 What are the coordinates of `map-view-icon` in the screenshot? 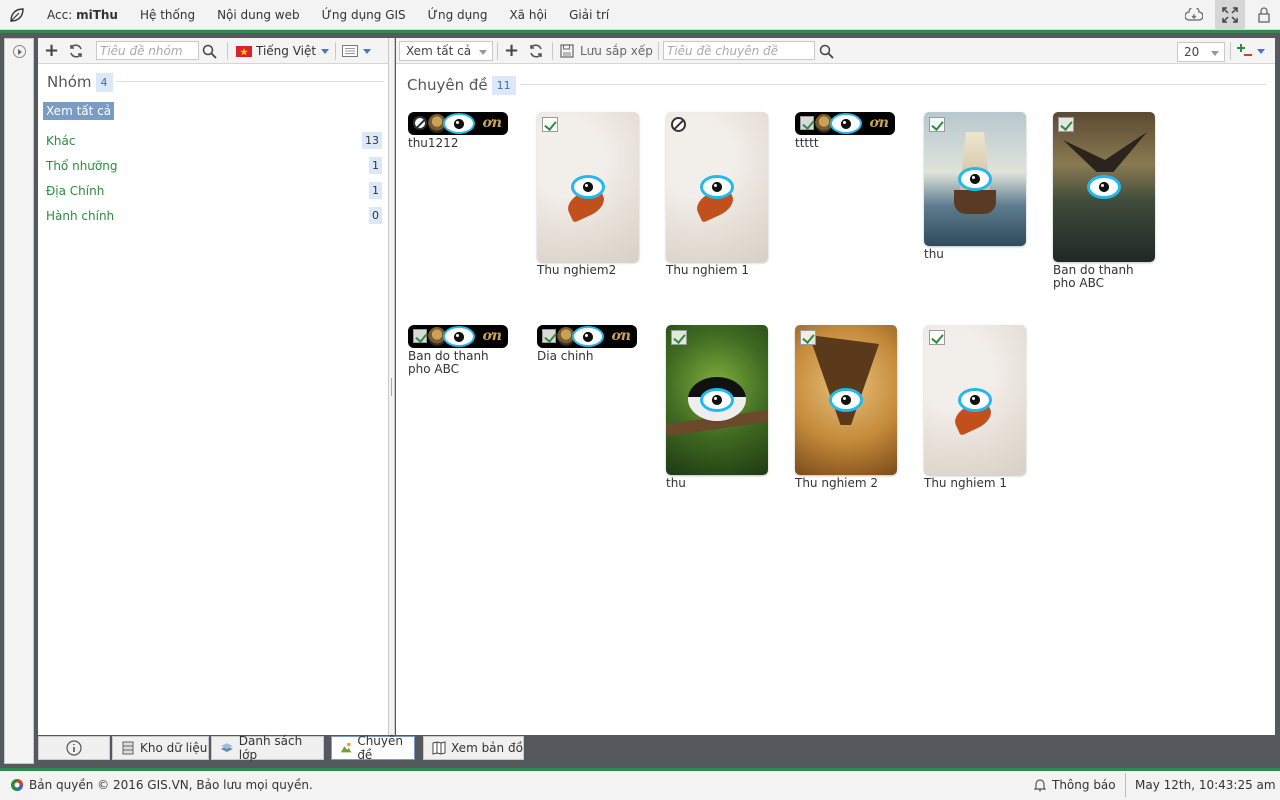 It's located at (439, 748).